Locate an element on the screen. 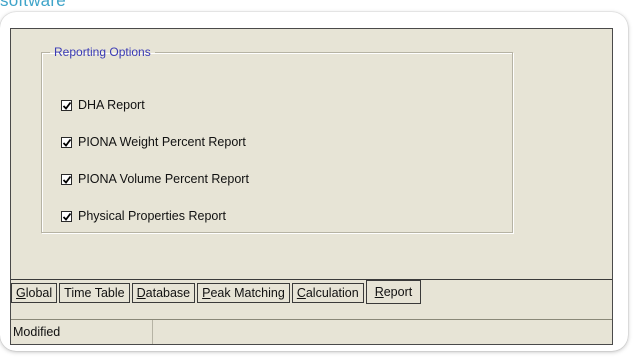  tab-mnemonic: C is located at coordinates (301, 293).